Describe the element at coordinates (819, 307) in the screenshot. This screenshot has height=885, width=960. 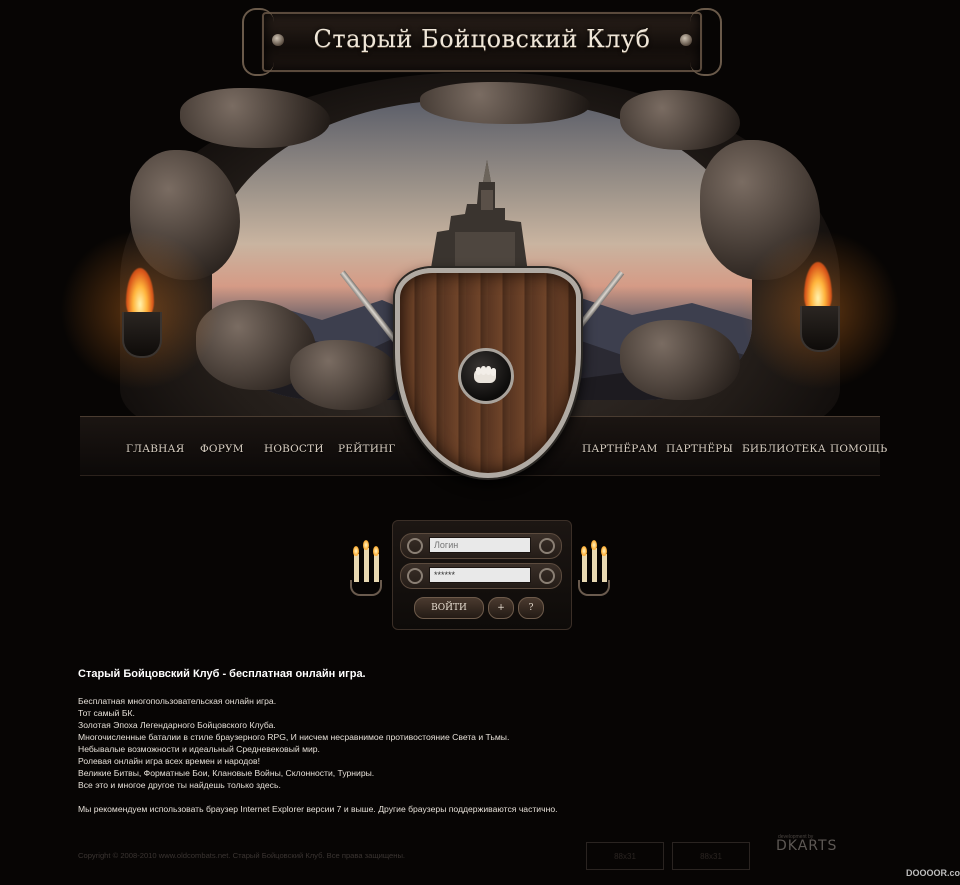
I see `torch-right-icon` at that location.